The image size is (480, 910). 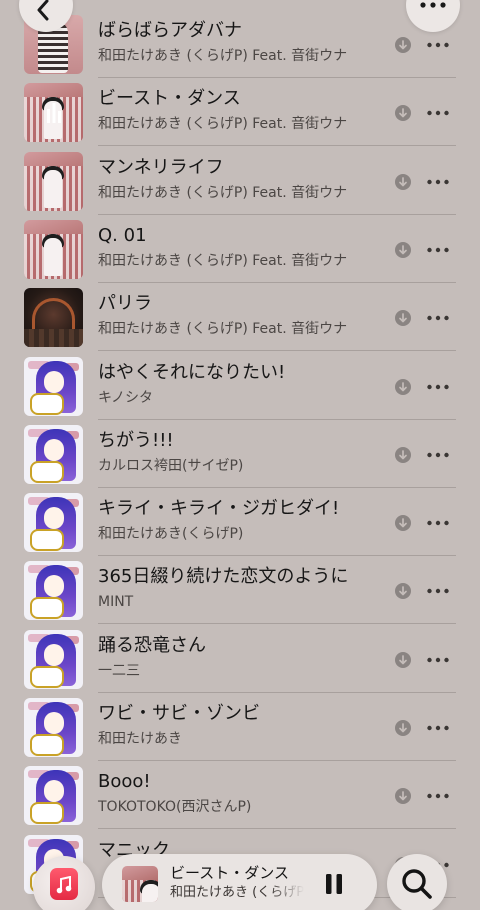 What do you see at coordinates (240, 112) in the screenshot?
I see `song-row: ビースト・ダンス和田たけあき (くらげP) Feat. 音街ウナ` at bounding box center [240, 112].